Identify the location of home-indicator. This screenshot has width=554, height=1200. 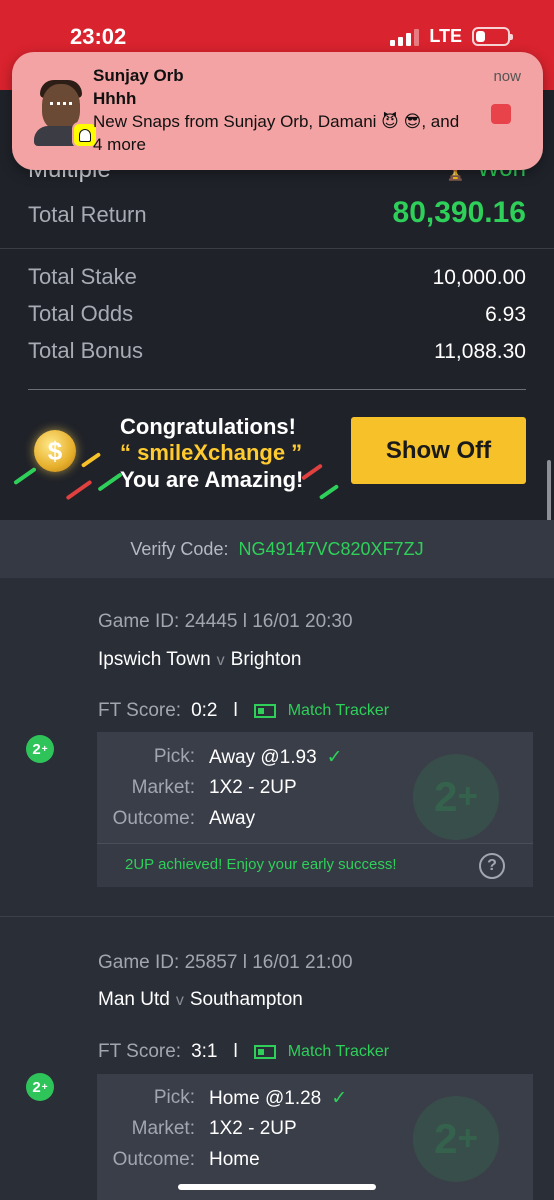
(277, 1187).